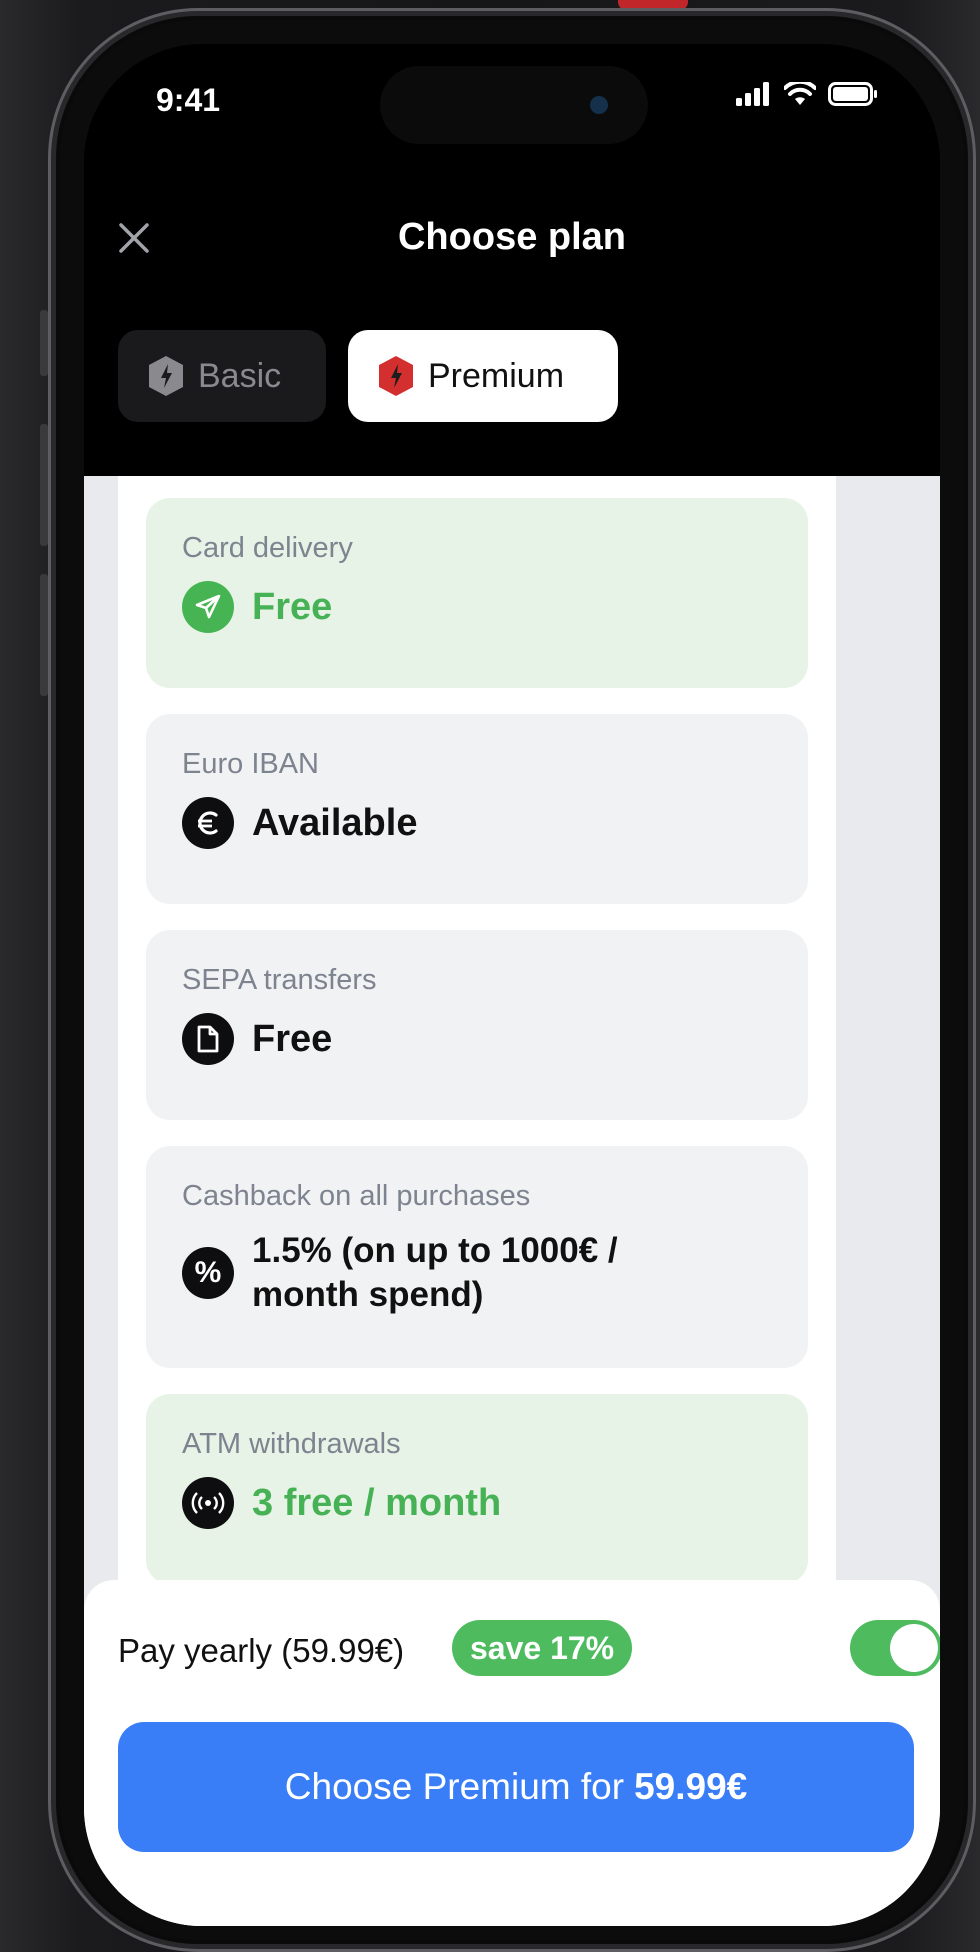 This screenshot has width=980, height=1952. What do you see at coordinates (208, 1503) in the screenshot?
I see `contactless-icon` at bounding box center [208, 1503].